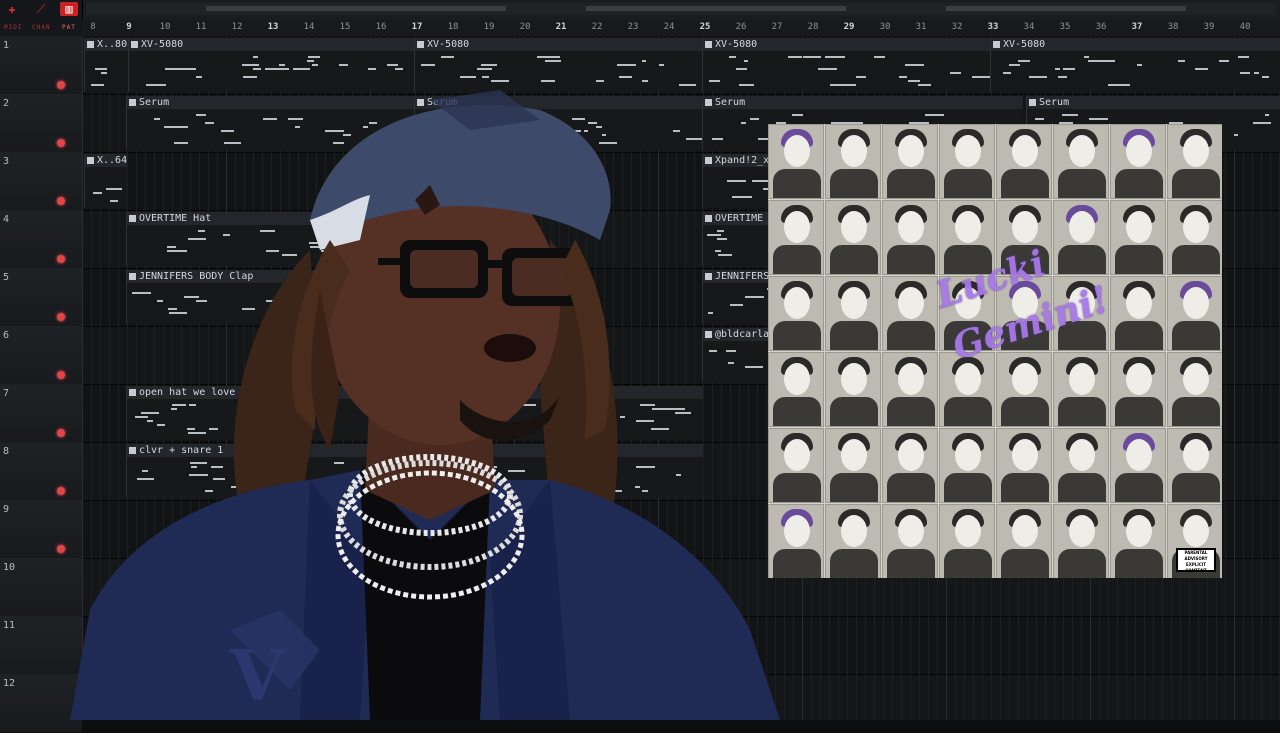 Image resolution: width=1280 pixels, height=733 pixels. Describe the element at coordinates (13, 27) in the screenshot. I see `mode-label-midi: MIDI` at that location.